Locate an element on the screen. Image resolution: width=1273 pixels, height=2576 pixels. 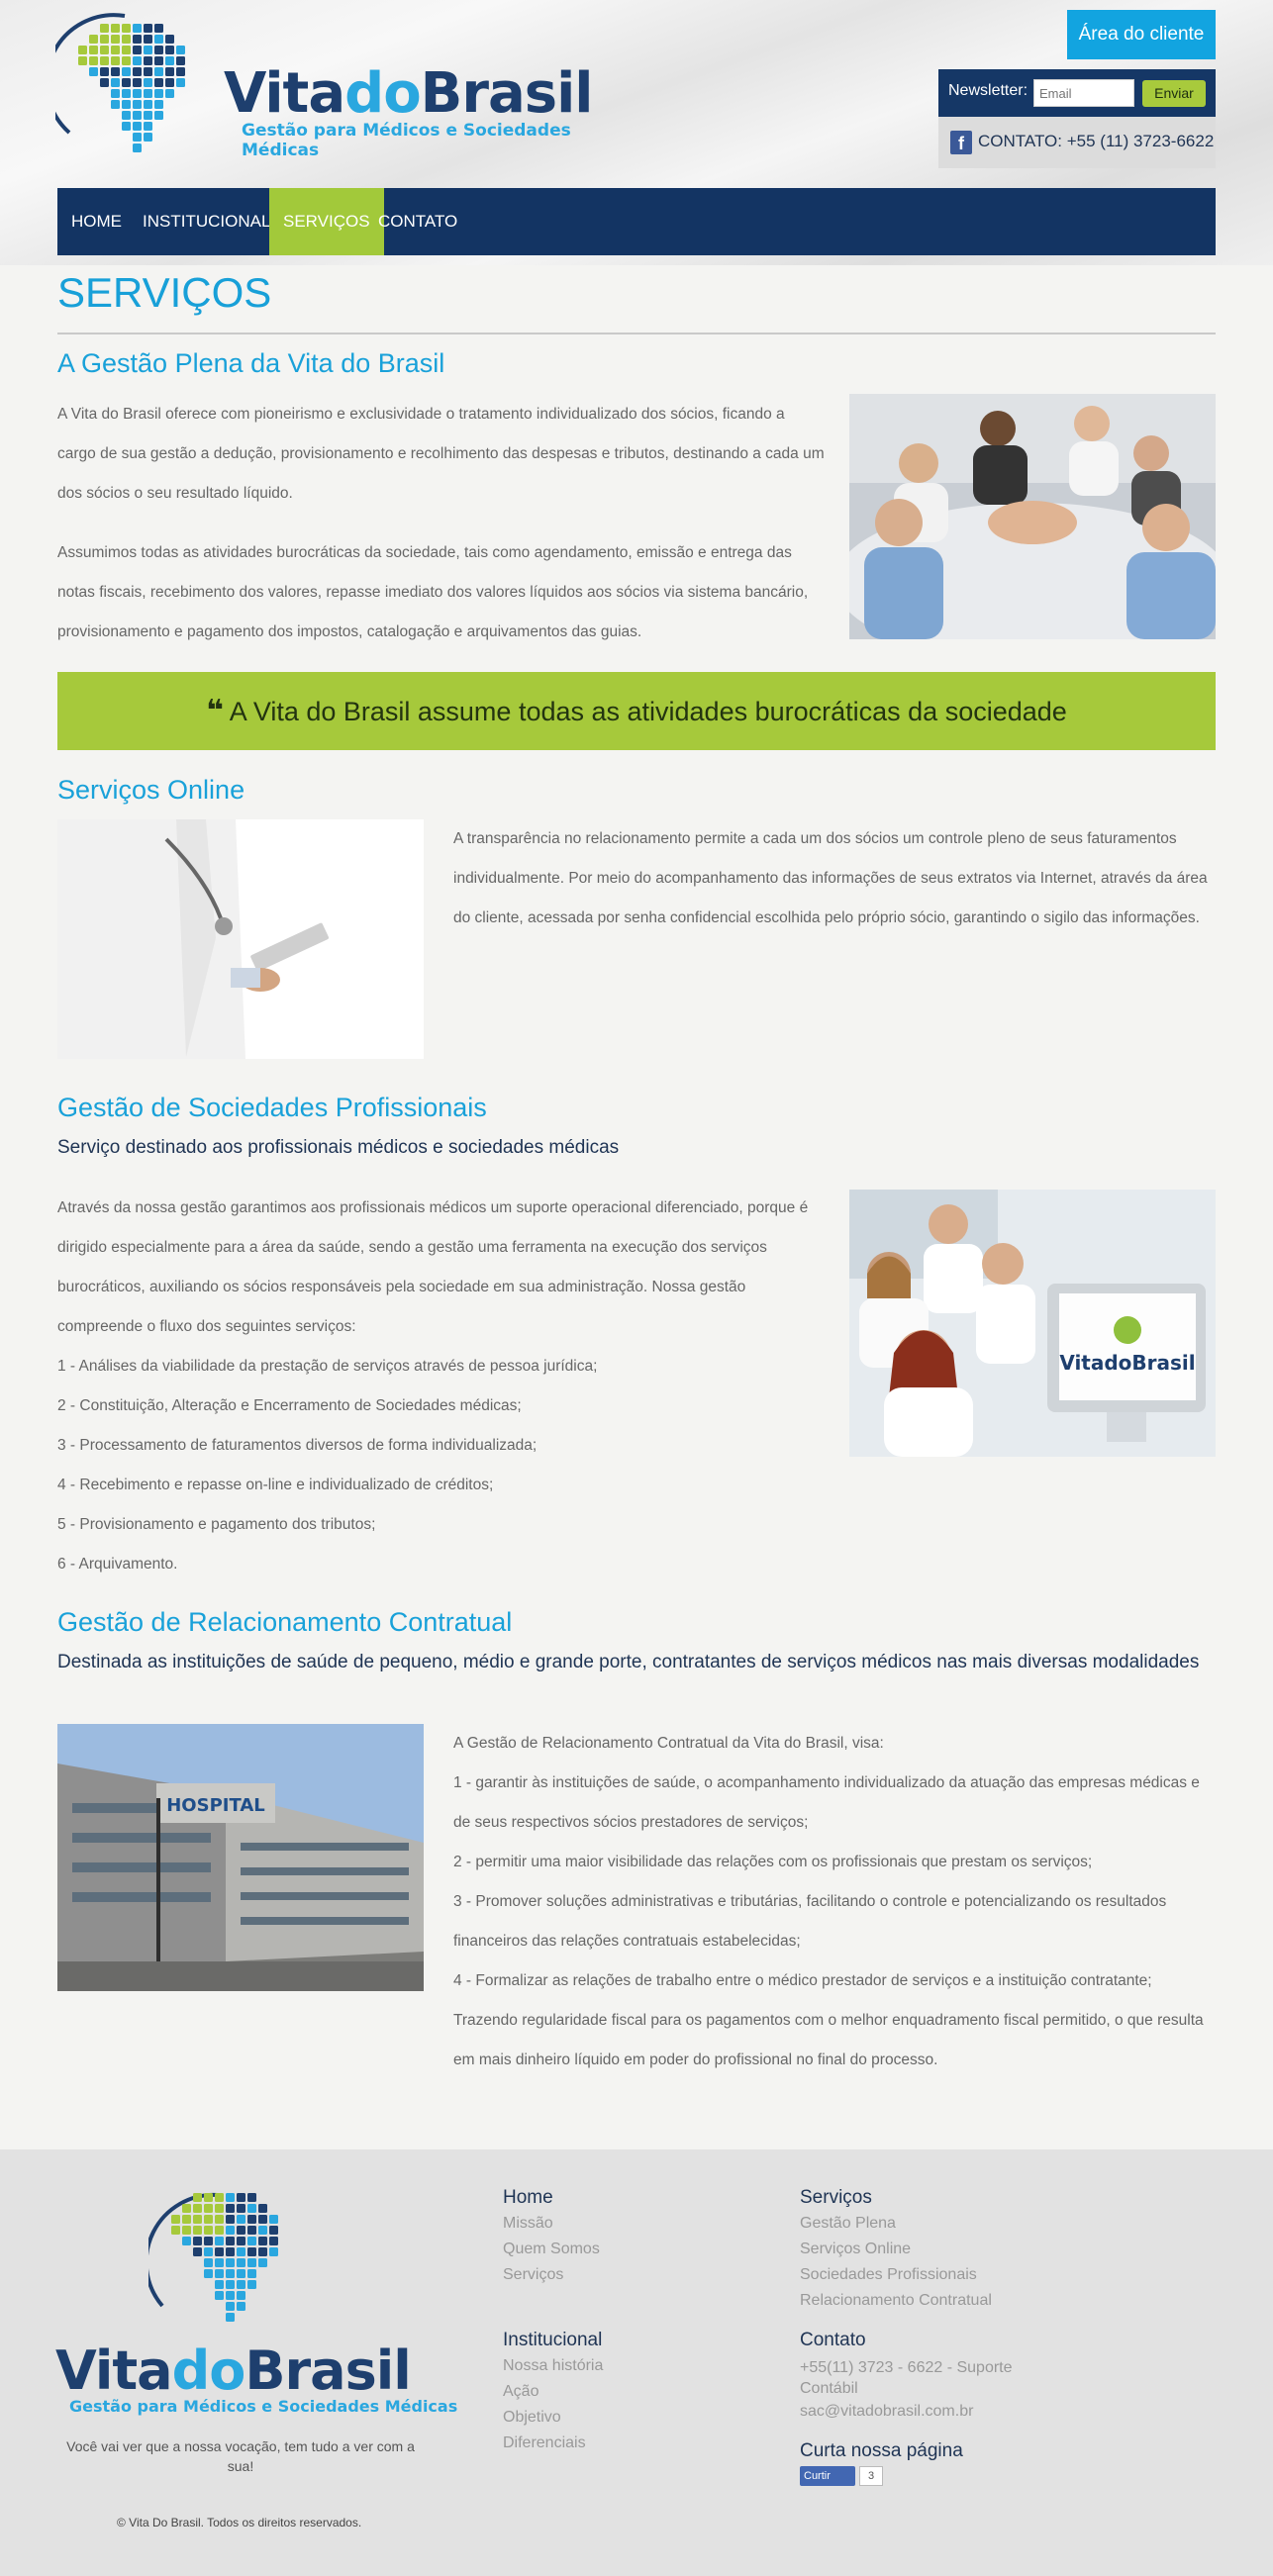
hospital-building-photo: HOSPITAL is located at coordinates (240, 1857).